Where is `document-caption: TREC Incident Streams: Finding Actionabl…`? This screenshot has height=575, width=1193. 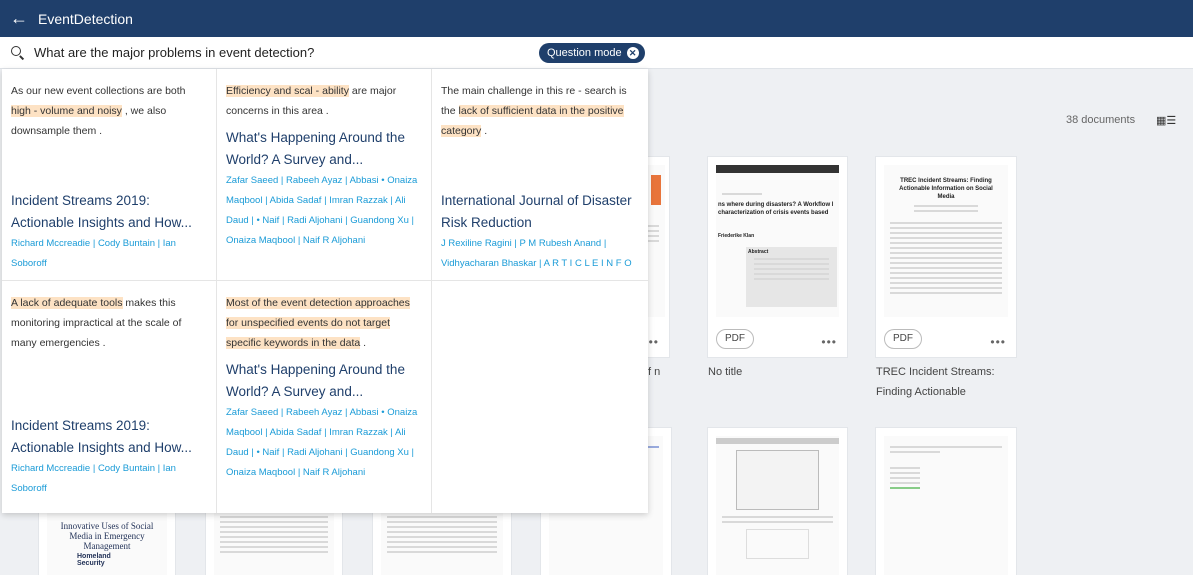 document-caption: TREC Incident Streams: Finding Actionabl… is located at coordinates (935, 382).